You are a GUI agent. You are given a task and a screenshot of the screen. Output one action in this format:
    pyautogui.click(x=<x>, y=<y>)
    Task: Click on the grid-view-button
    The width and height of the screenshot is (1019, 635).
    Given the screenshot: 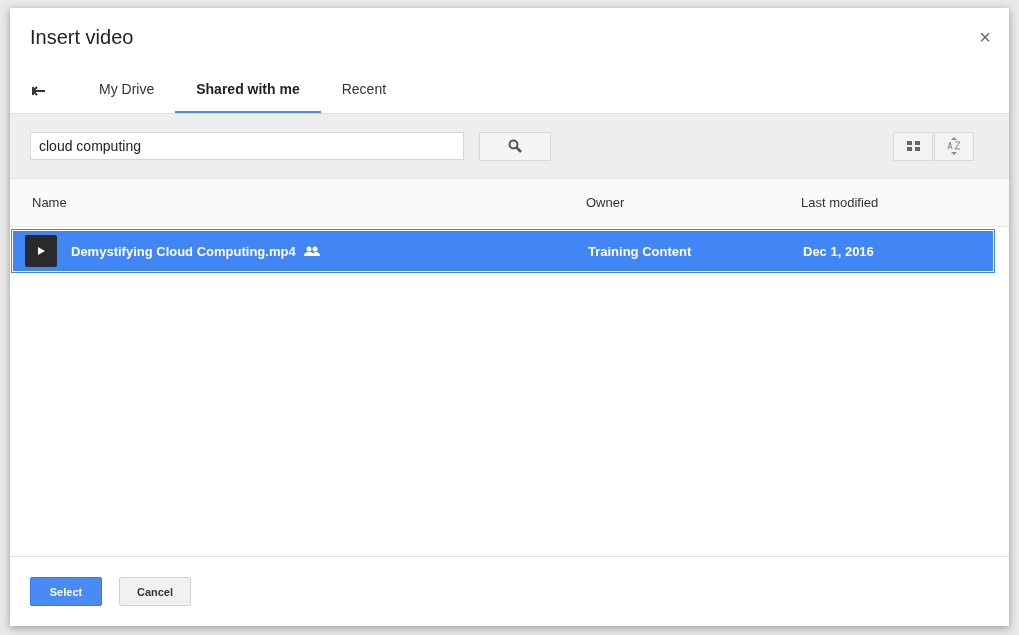 What is the action you would take?
    pyautogui.click(x=913, y=146)
    